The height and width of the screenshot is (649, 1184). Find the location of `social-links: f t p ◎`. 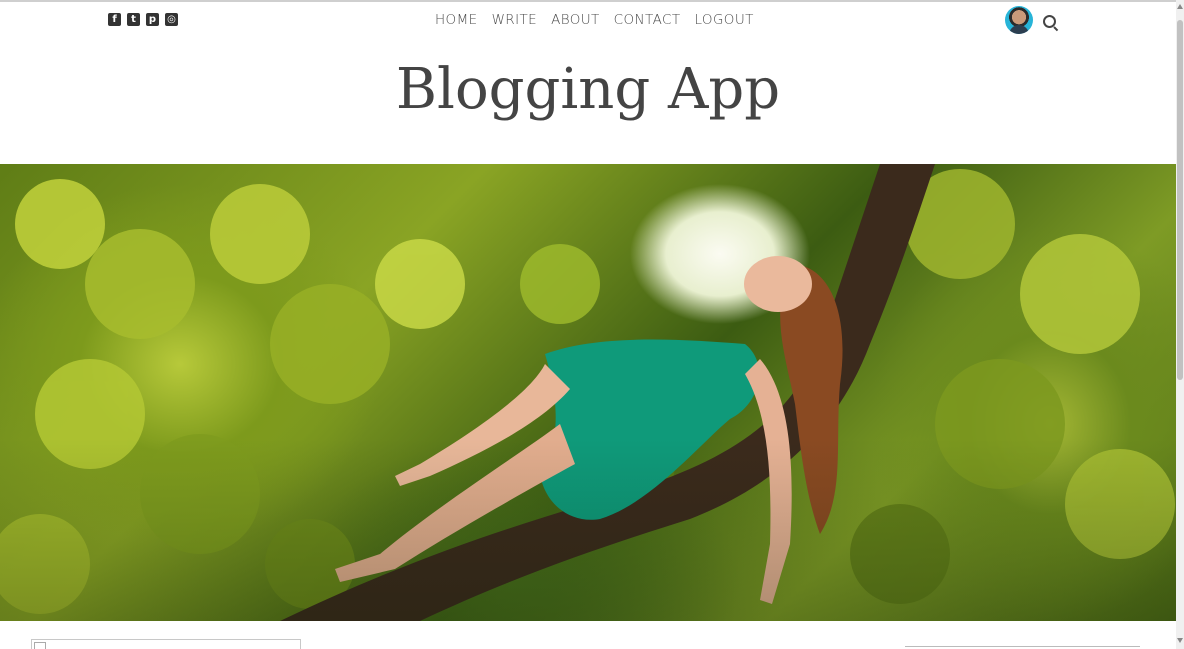

social-links: f t p ◎ is located at coordinates (143, 19).